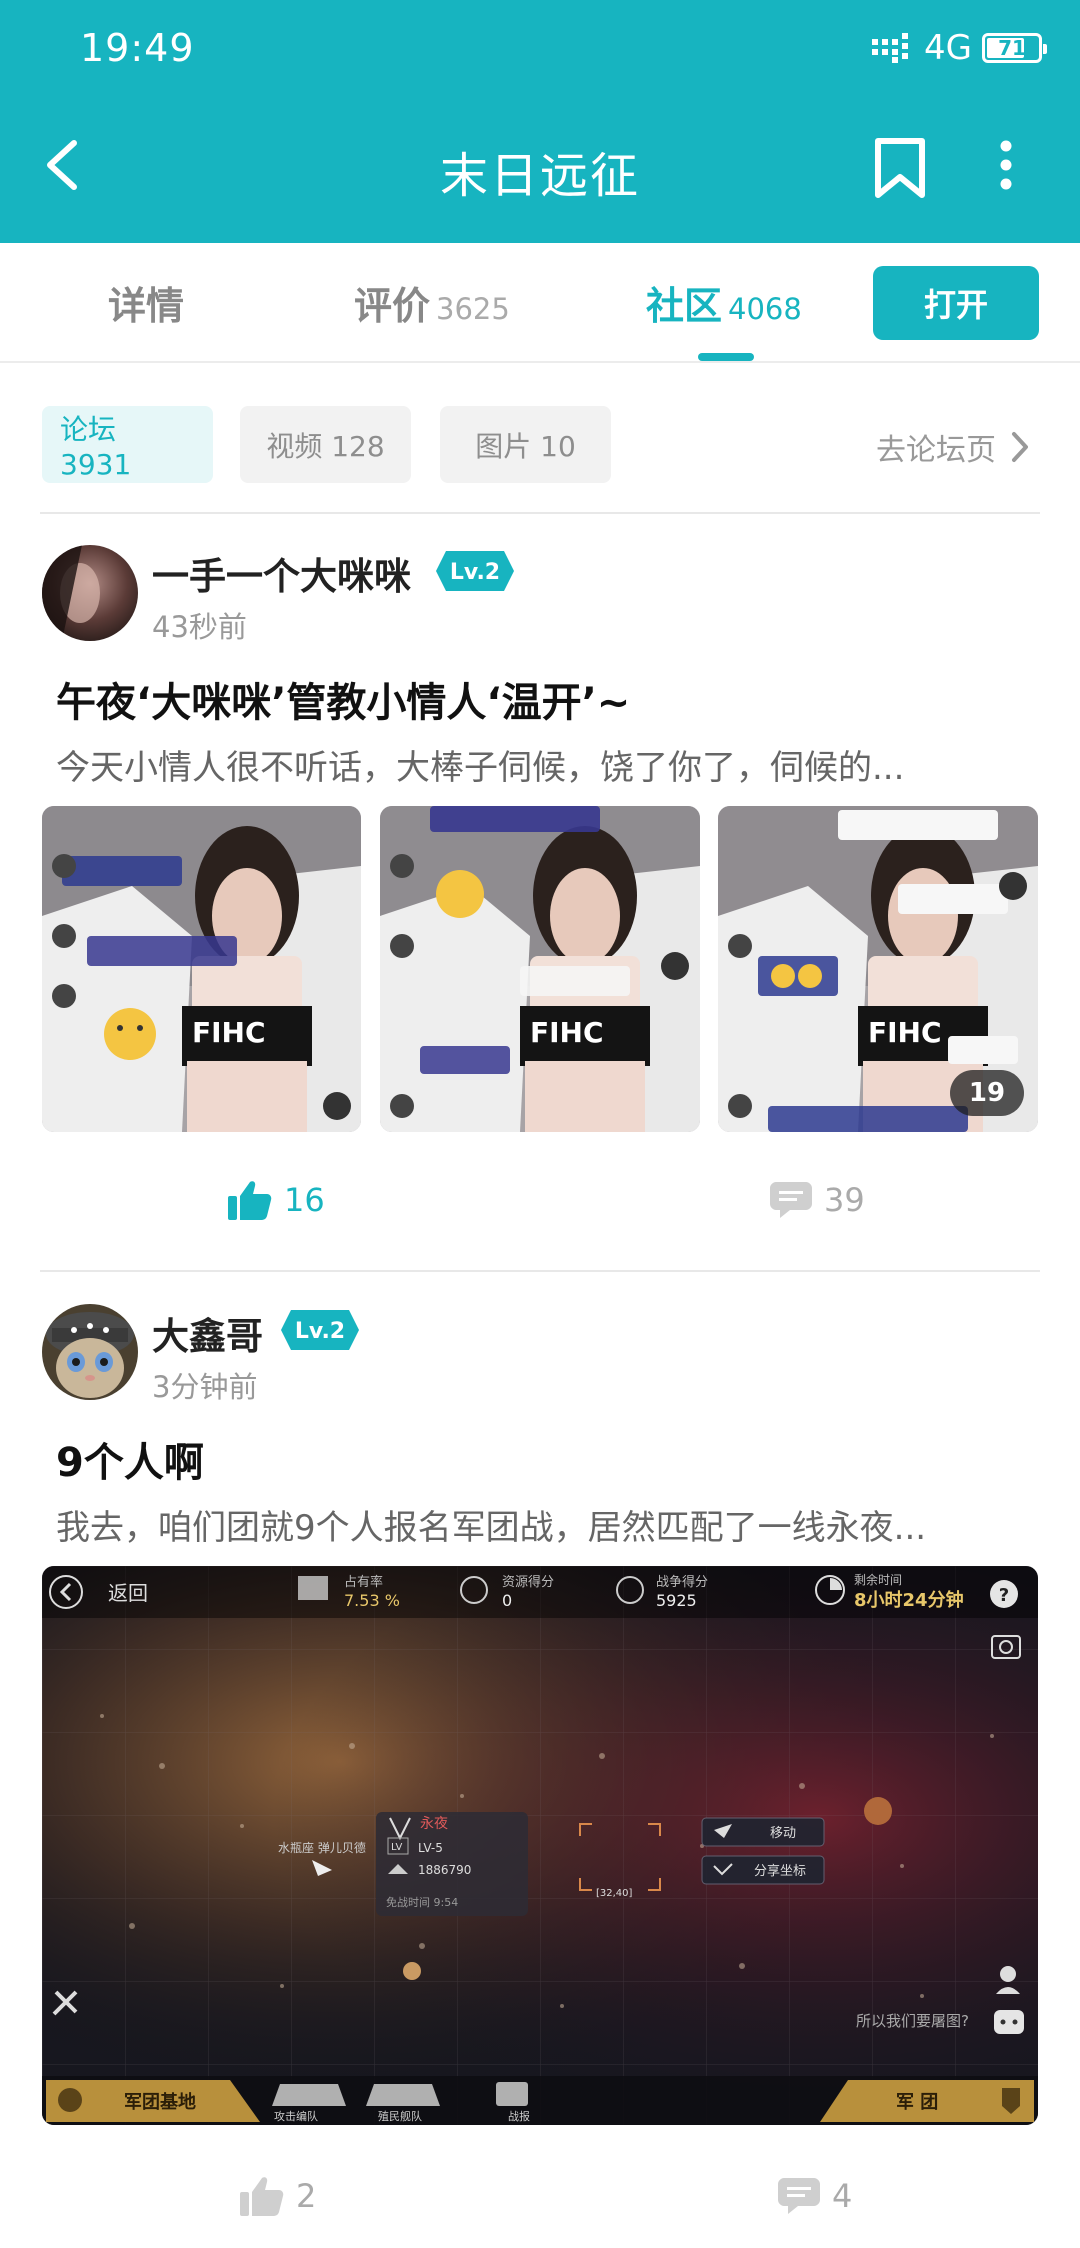  Describe the element at coordinates (1020, 447) in the screenshot. I see `chevron-right-icon` at that location.